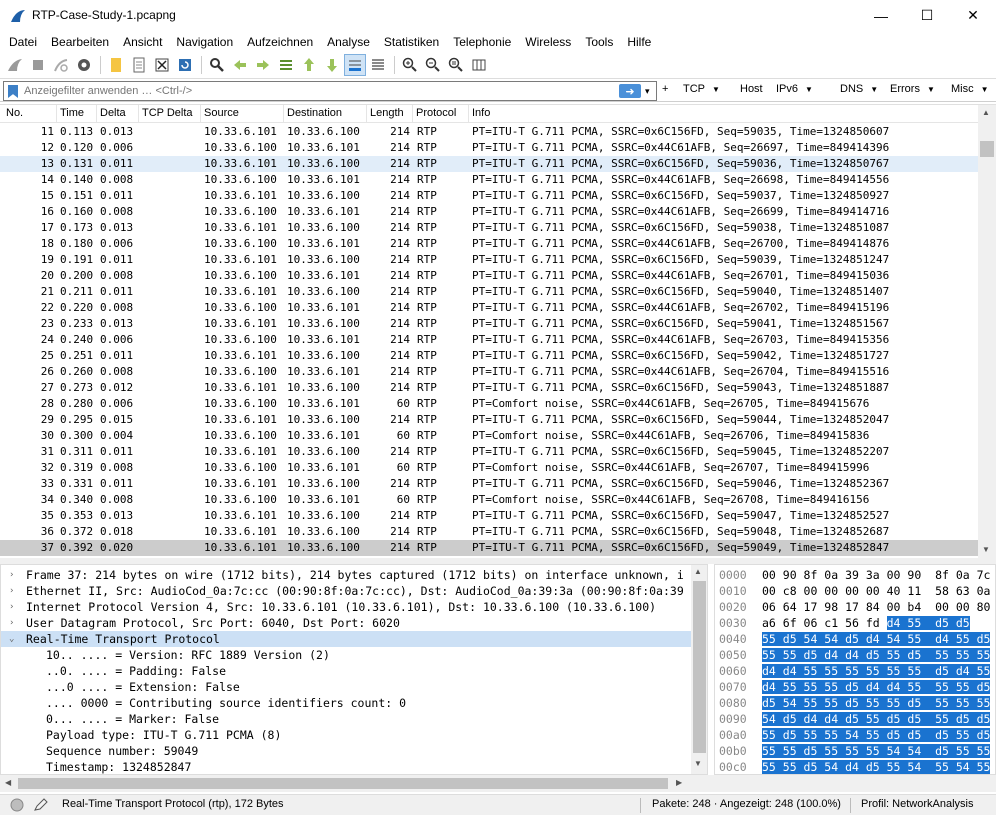 The image size is (996, 815). What do you see at coordinates (794, 89) in the screenshot?
I see `filter-button-ipv6: IPv6 ▼` at bounding box center [794, 89].